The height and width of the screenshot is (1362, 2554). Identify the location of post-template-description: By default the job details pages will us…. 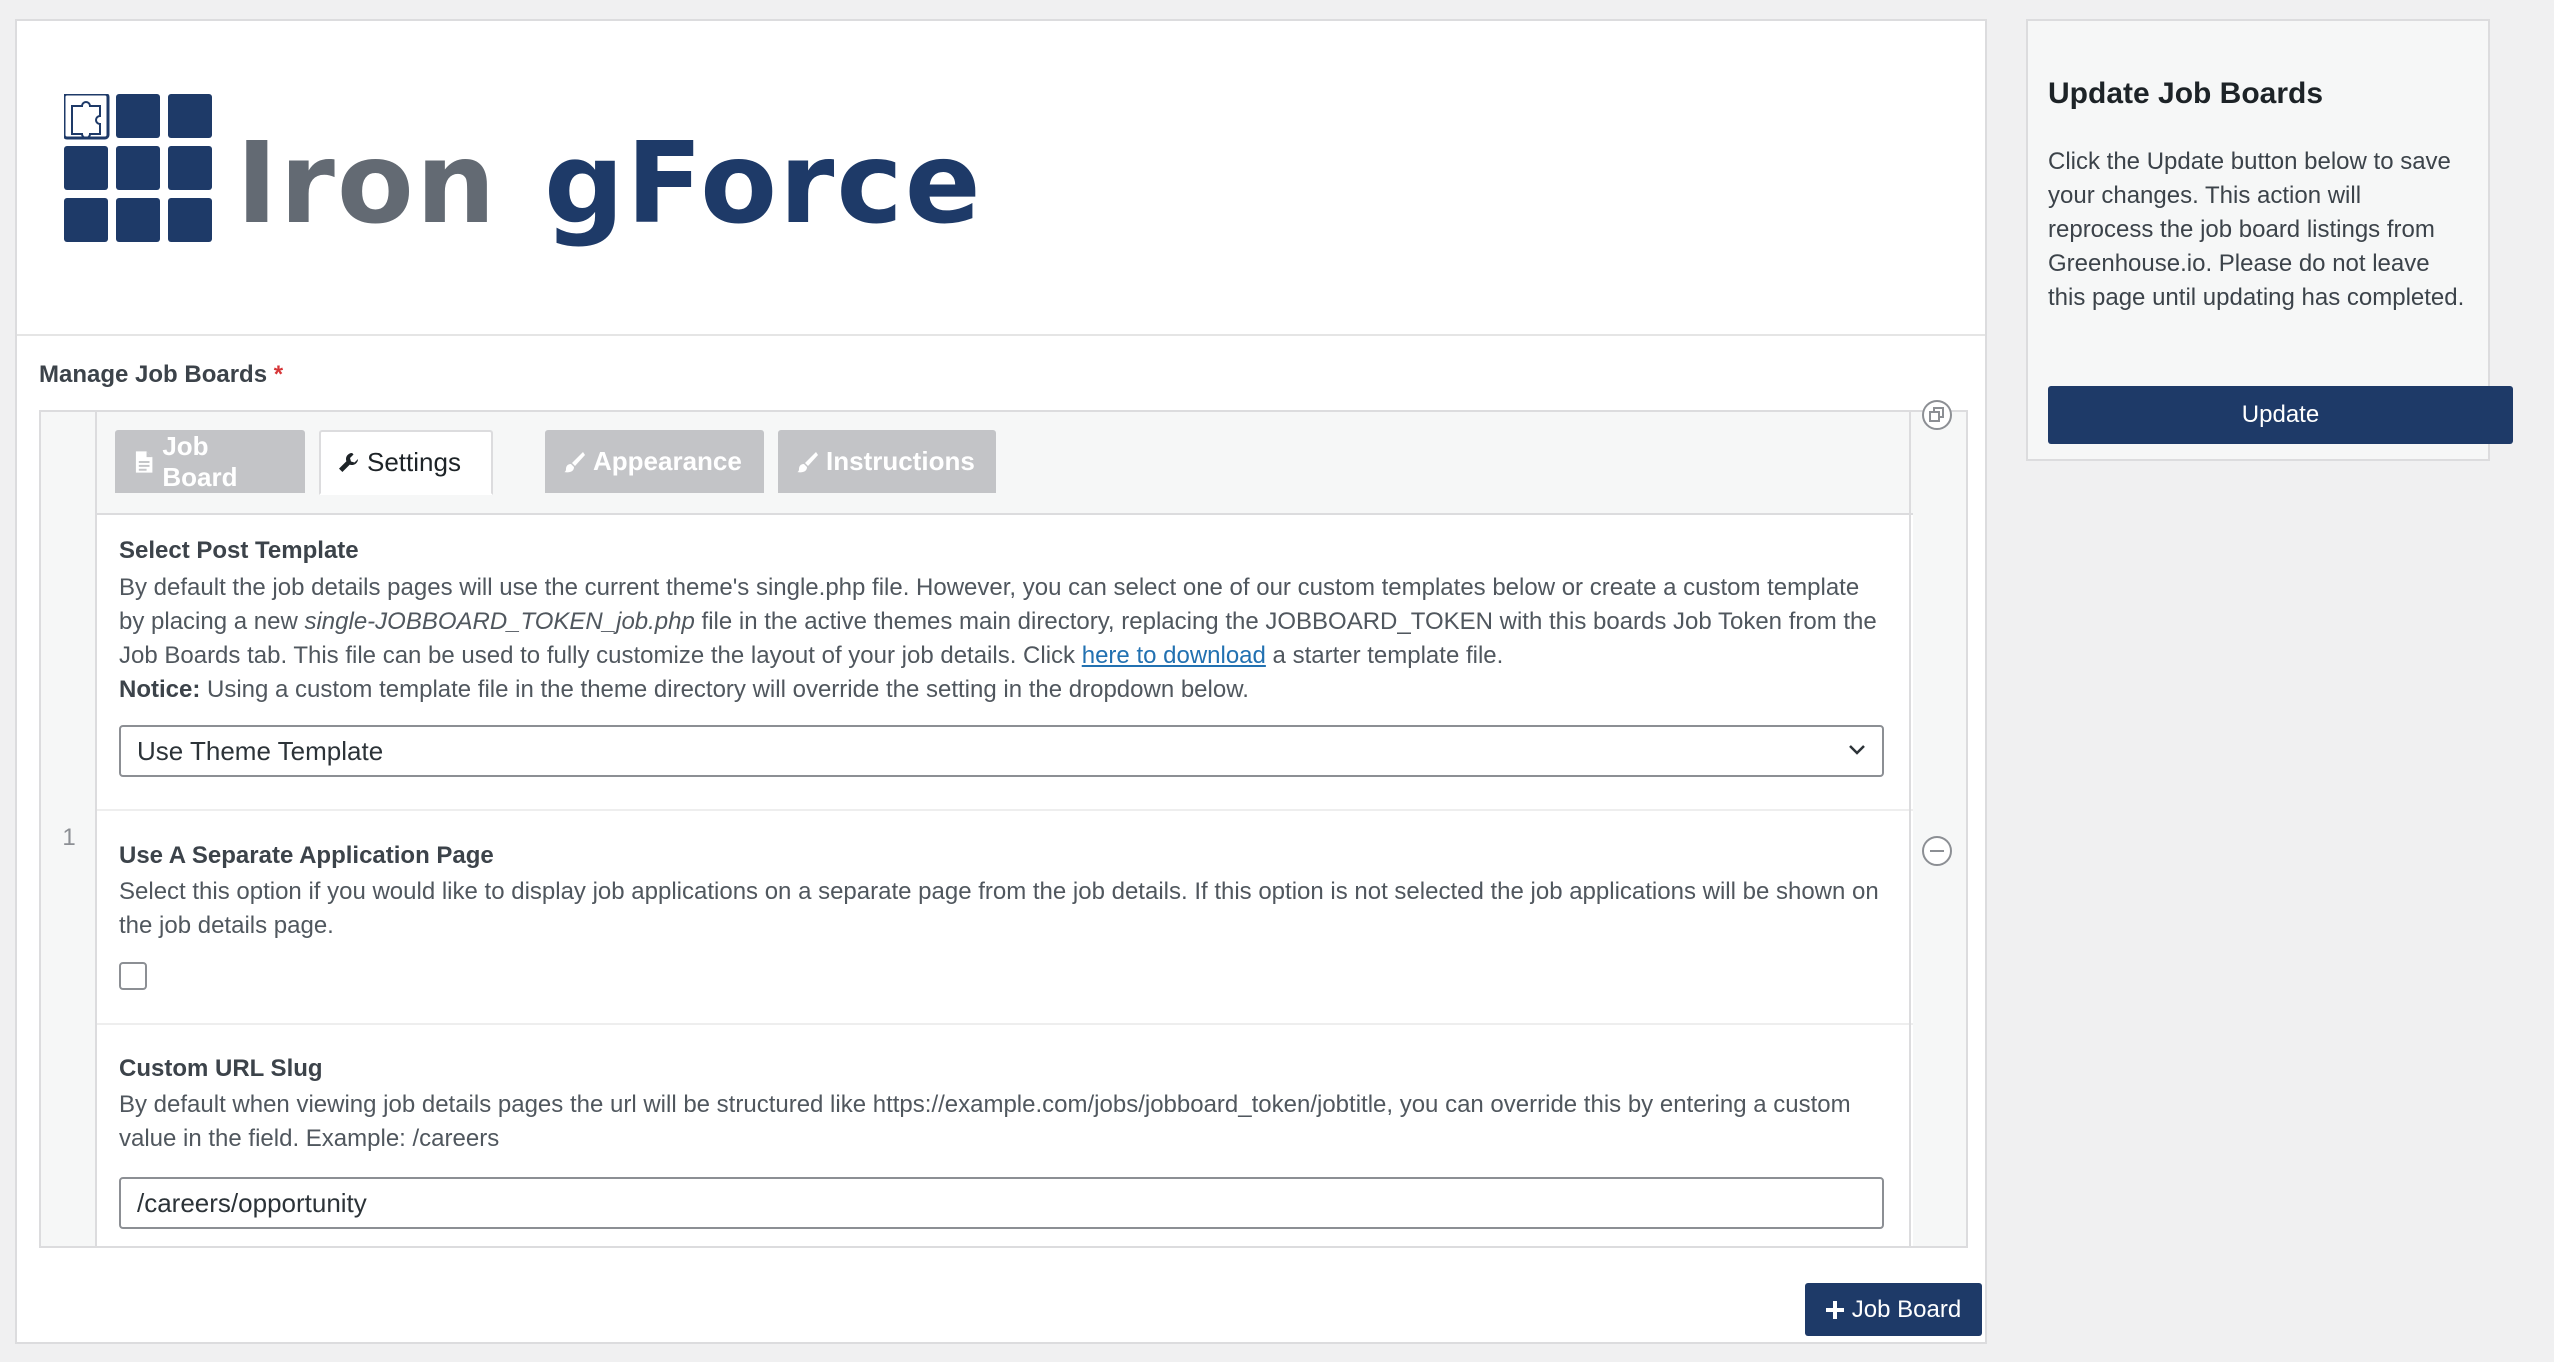
(998, 638).